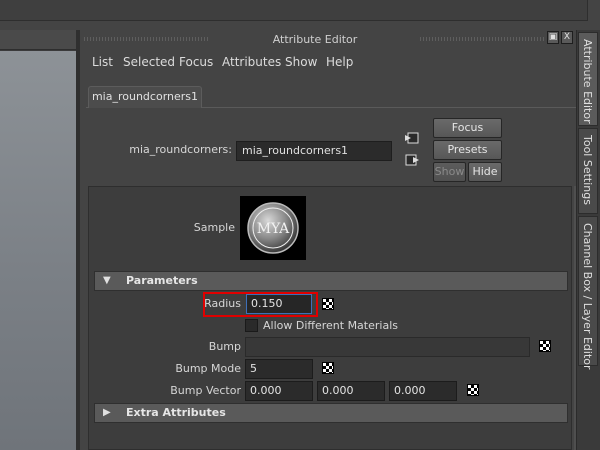 Image resolution: width=600 pixels, height=450 pixels. Describe the element at coordinates (467, 128) in the screenshot. I see `focus-button: Focus` at that location.